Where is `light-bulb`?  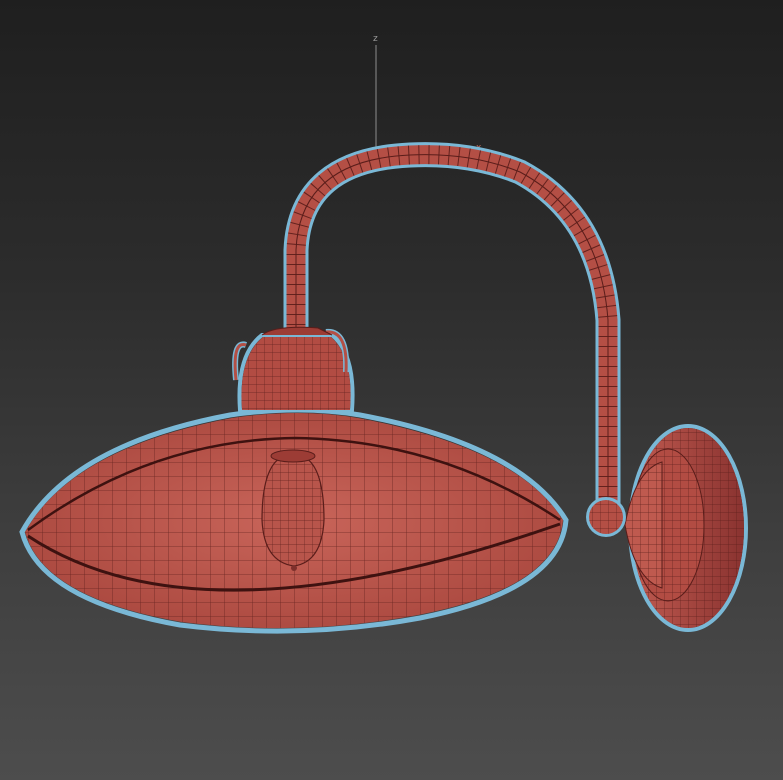 light-bulb is located at coordinates (293, 510).